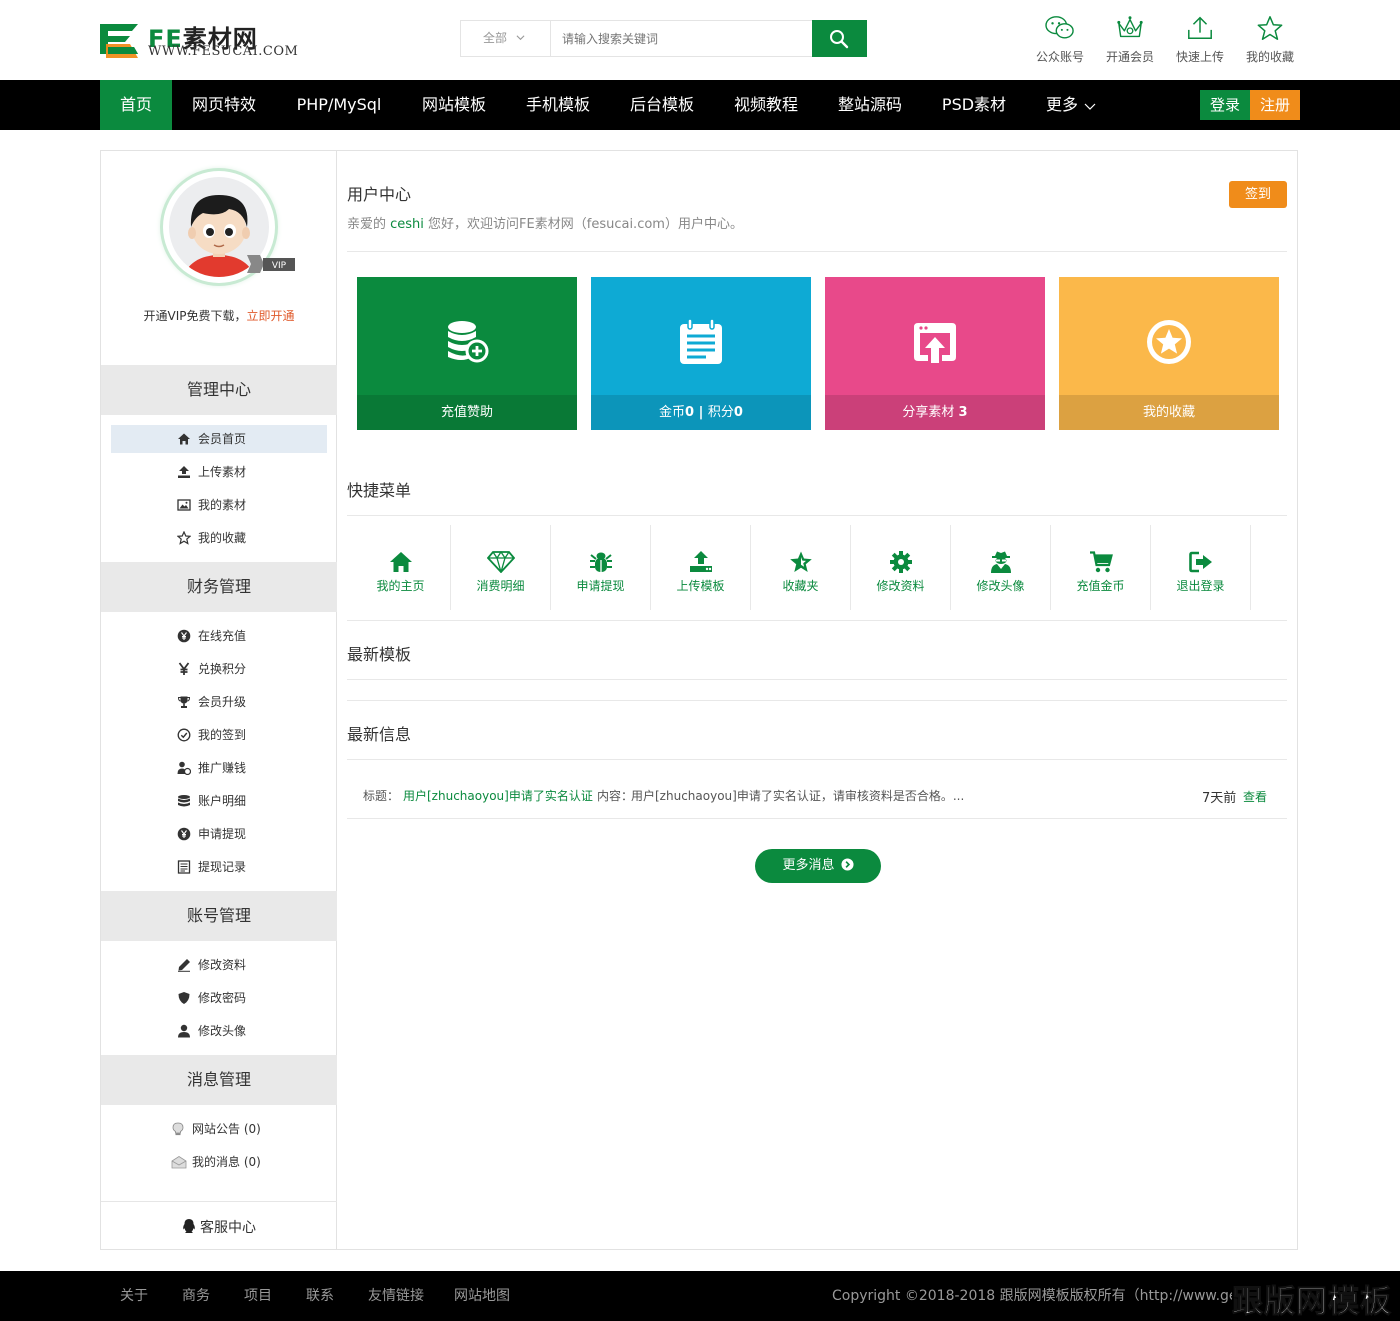 This screenshot has width=1400, height=1321. I want to click on sidebar-item-favorites: 我的收藏, so click(219, 538).